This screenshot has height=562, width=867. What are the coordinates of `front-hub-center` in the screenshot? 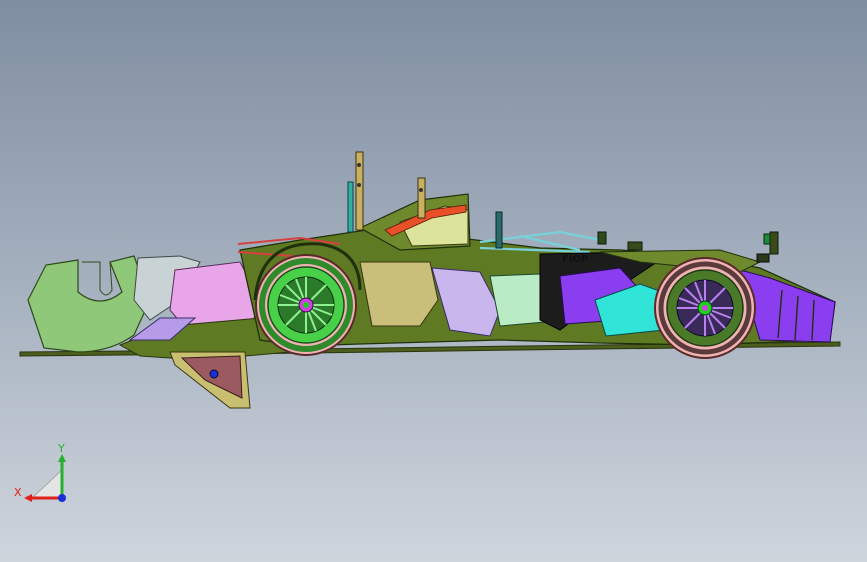 It's located at (306, 305).